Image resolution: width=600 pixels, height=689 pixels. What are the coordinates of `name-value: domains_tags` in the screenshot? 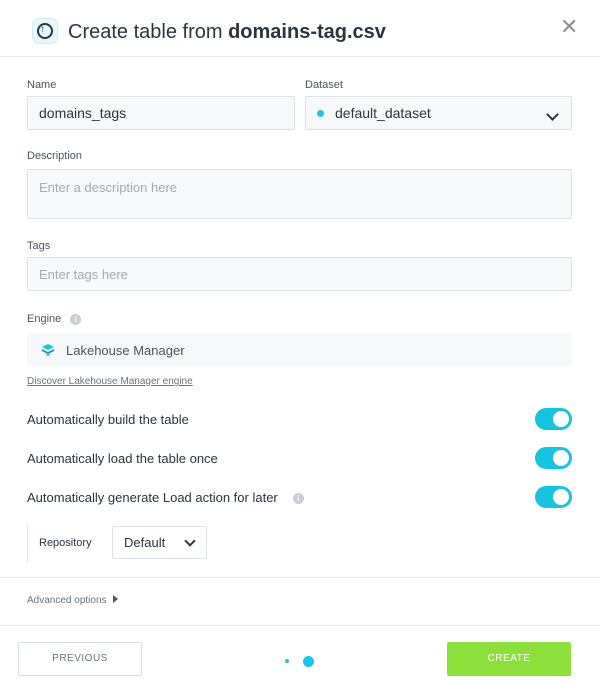 It's located at (83, 113).